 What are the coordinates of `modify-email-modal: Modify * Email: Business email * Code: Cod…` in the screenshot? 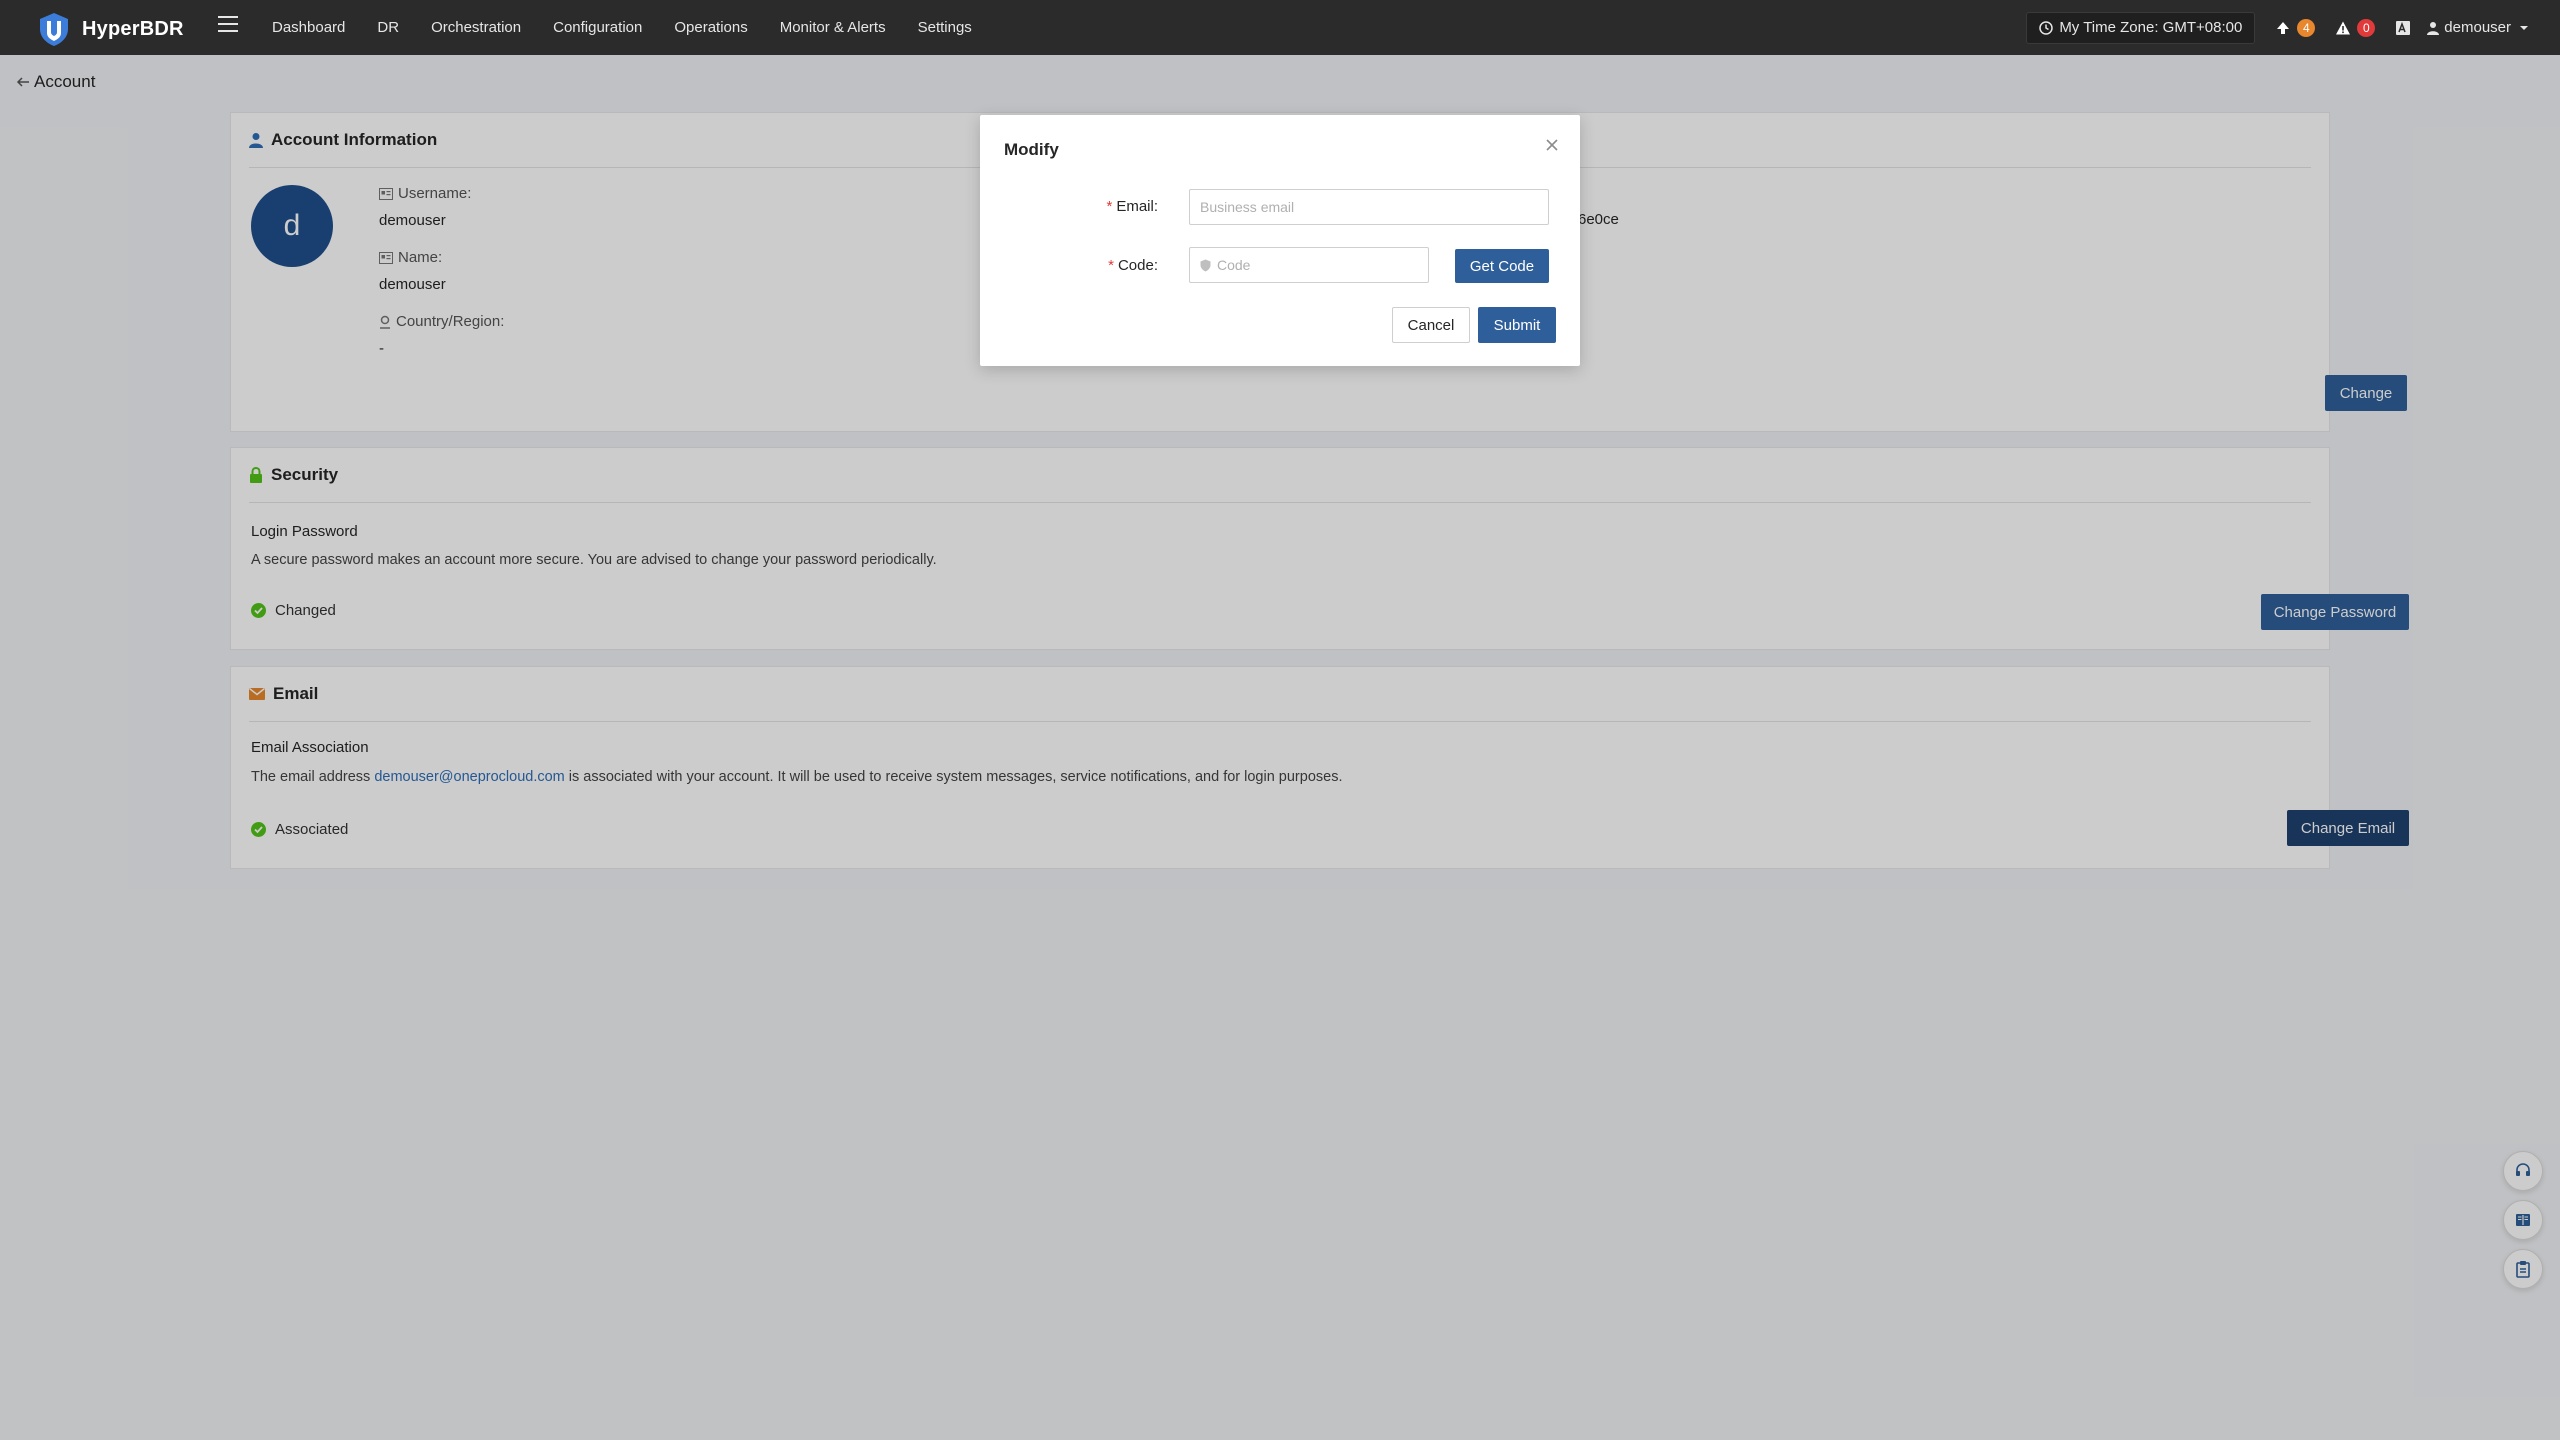 It's located at (1280, 240).